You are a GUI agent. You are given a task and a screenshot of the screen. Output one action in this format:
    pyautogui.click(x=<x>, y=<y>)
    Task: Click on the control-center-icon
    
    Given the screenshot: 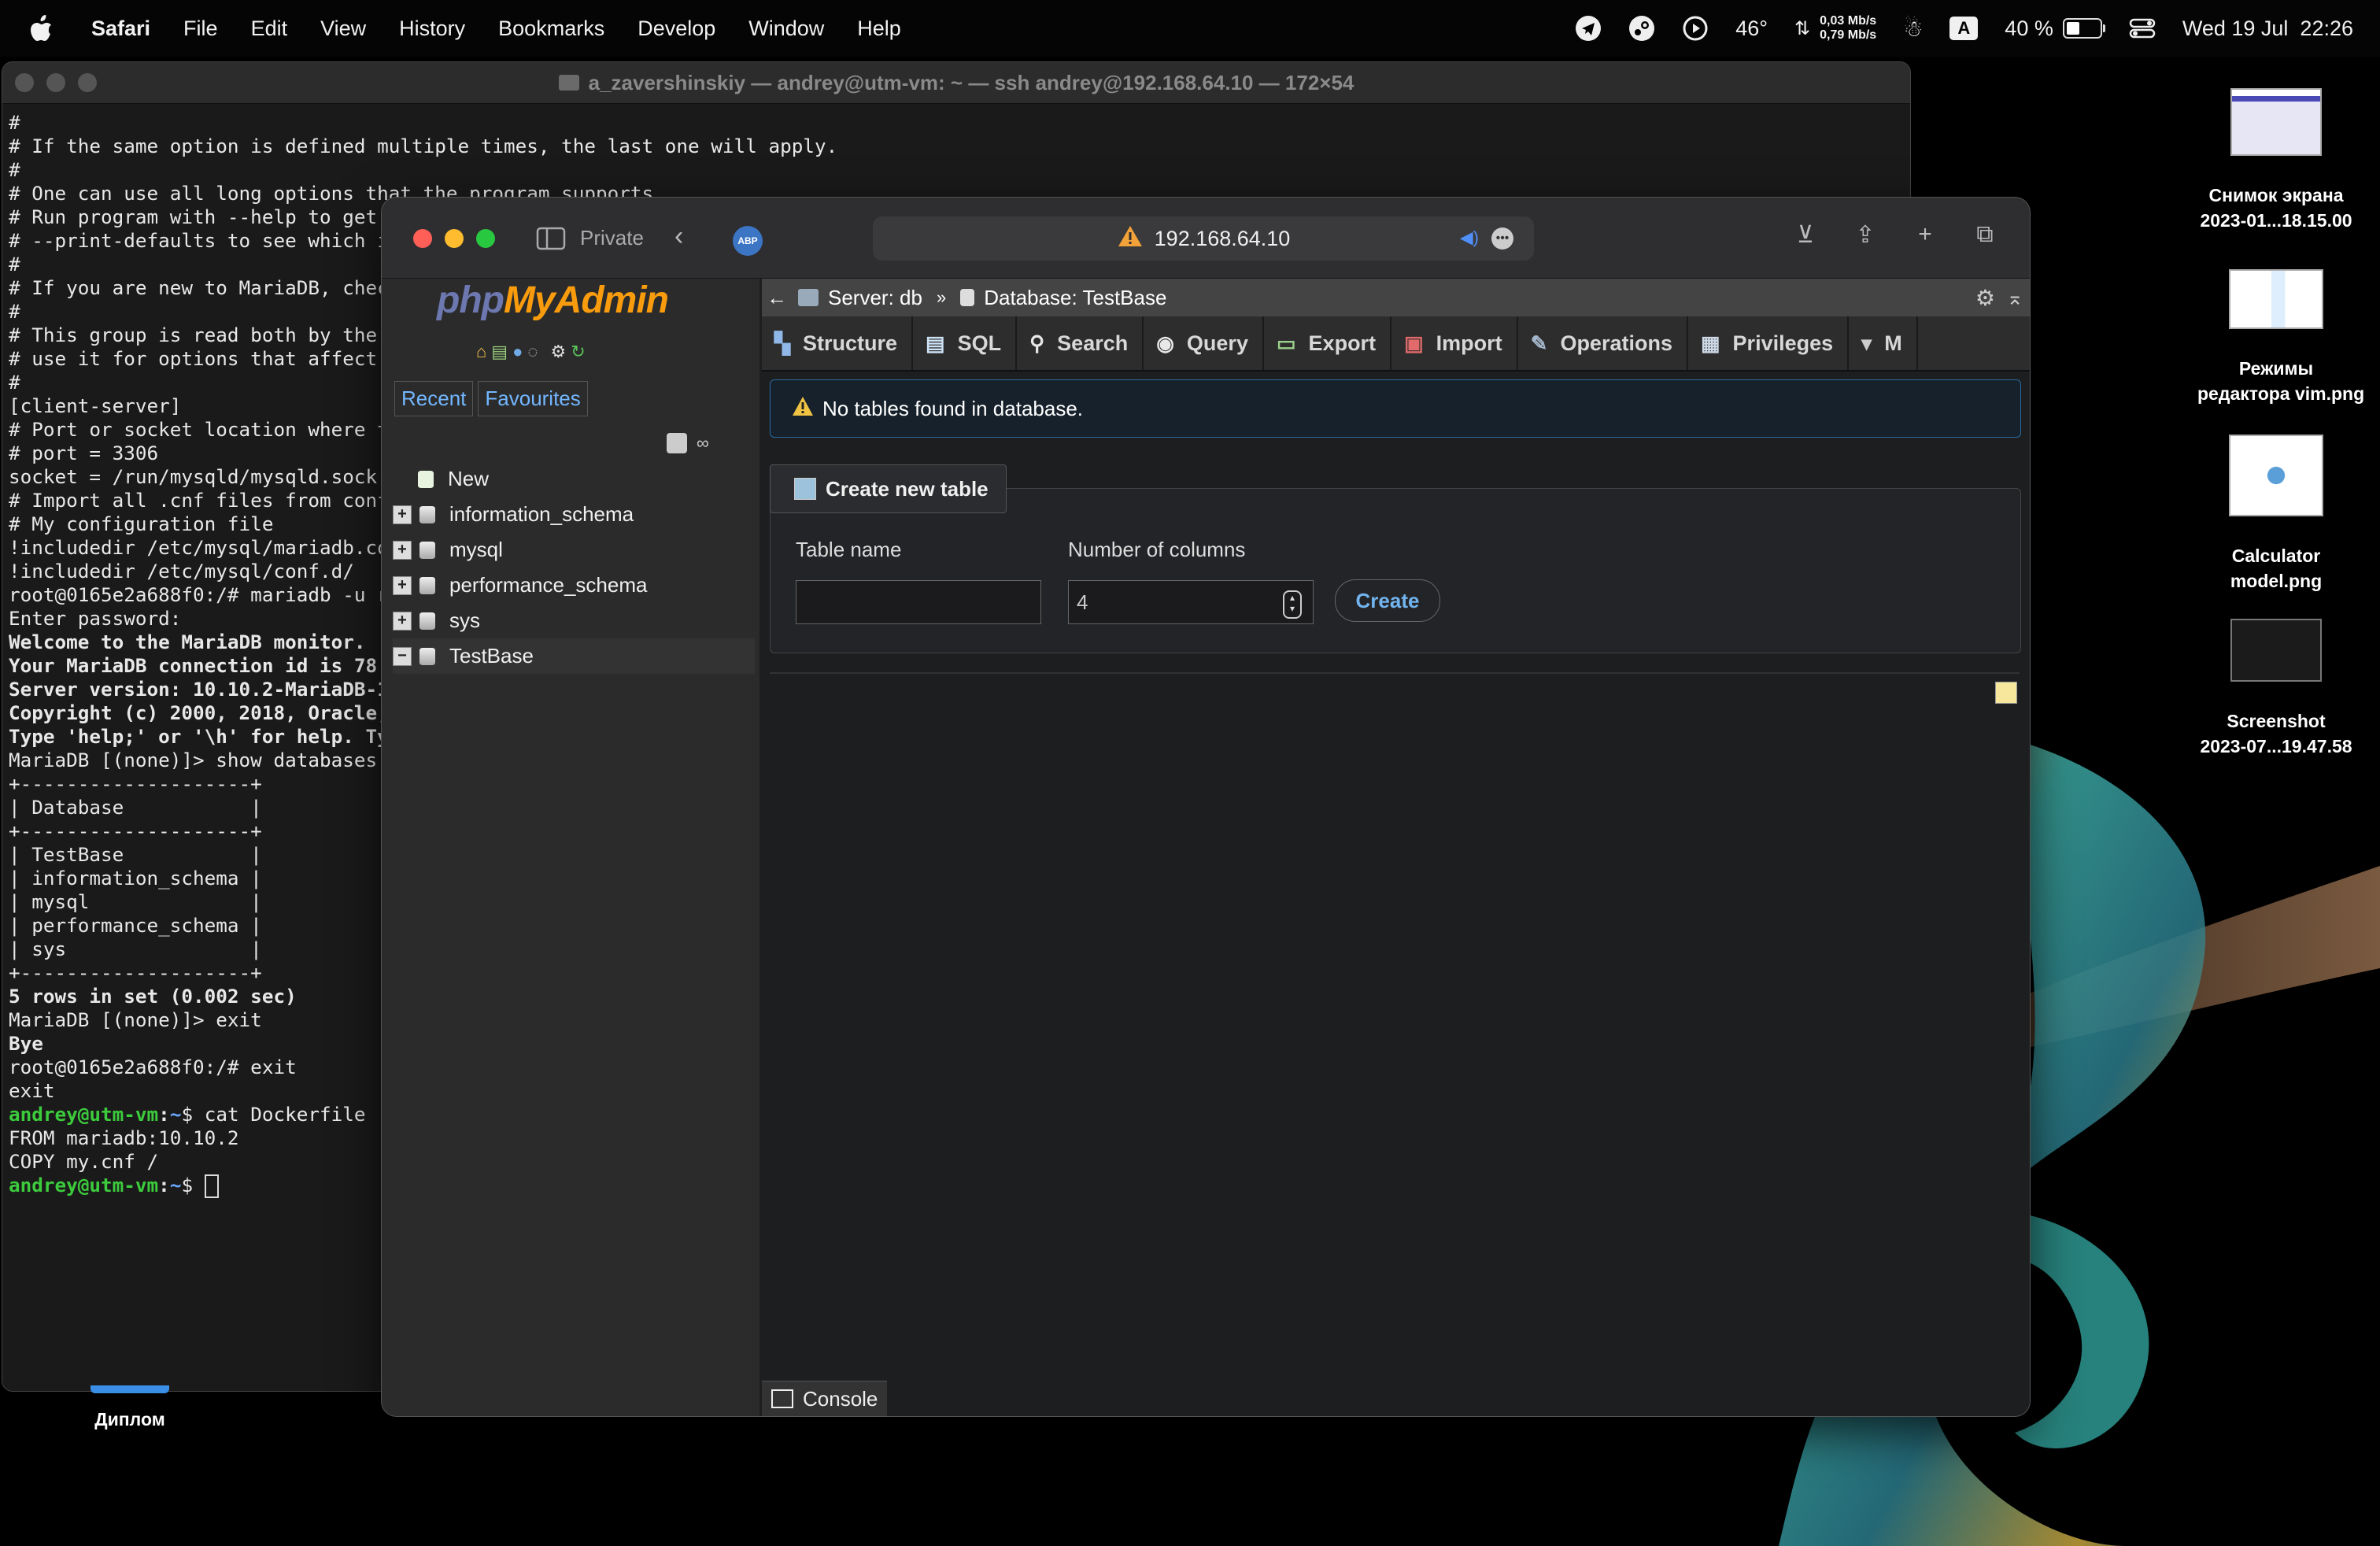 What is the action you would take?
    pyautogui.click(x=2142, y=28)
    